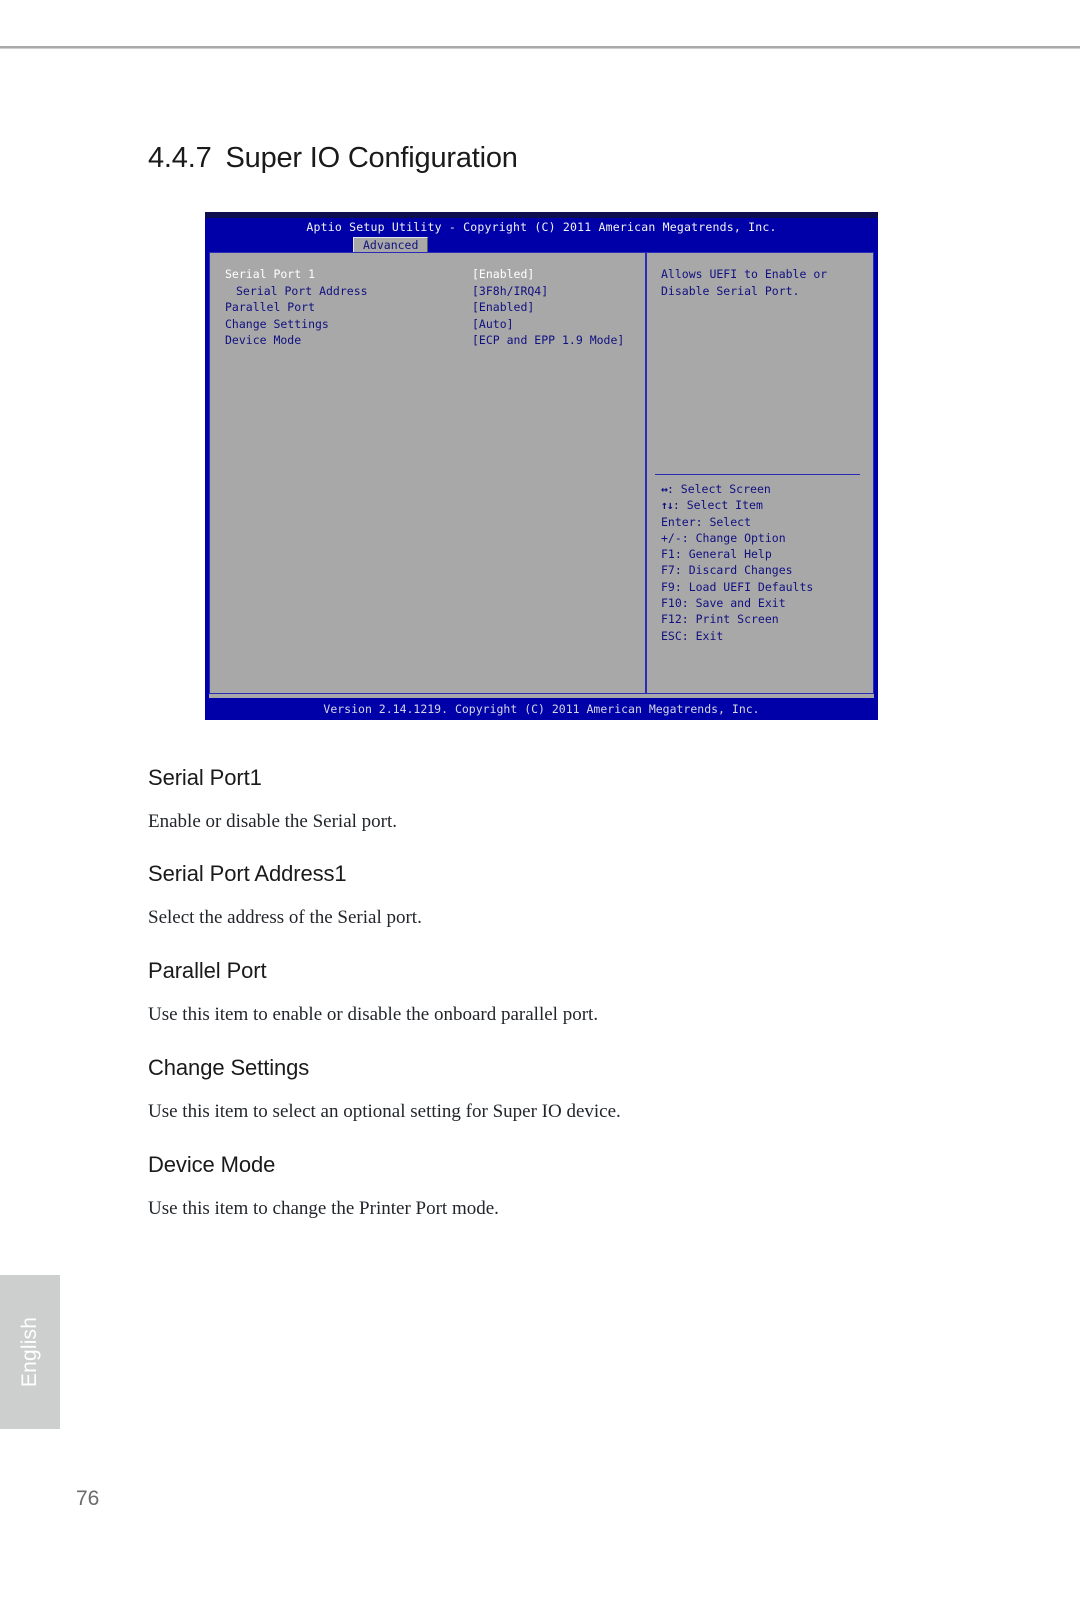 Image resolution: width=1080 pixels, height=1619 pixels. I want to click on bios-option-row: Device Mode [ECP and EPP 1.9 Mode], so click(435, 340).